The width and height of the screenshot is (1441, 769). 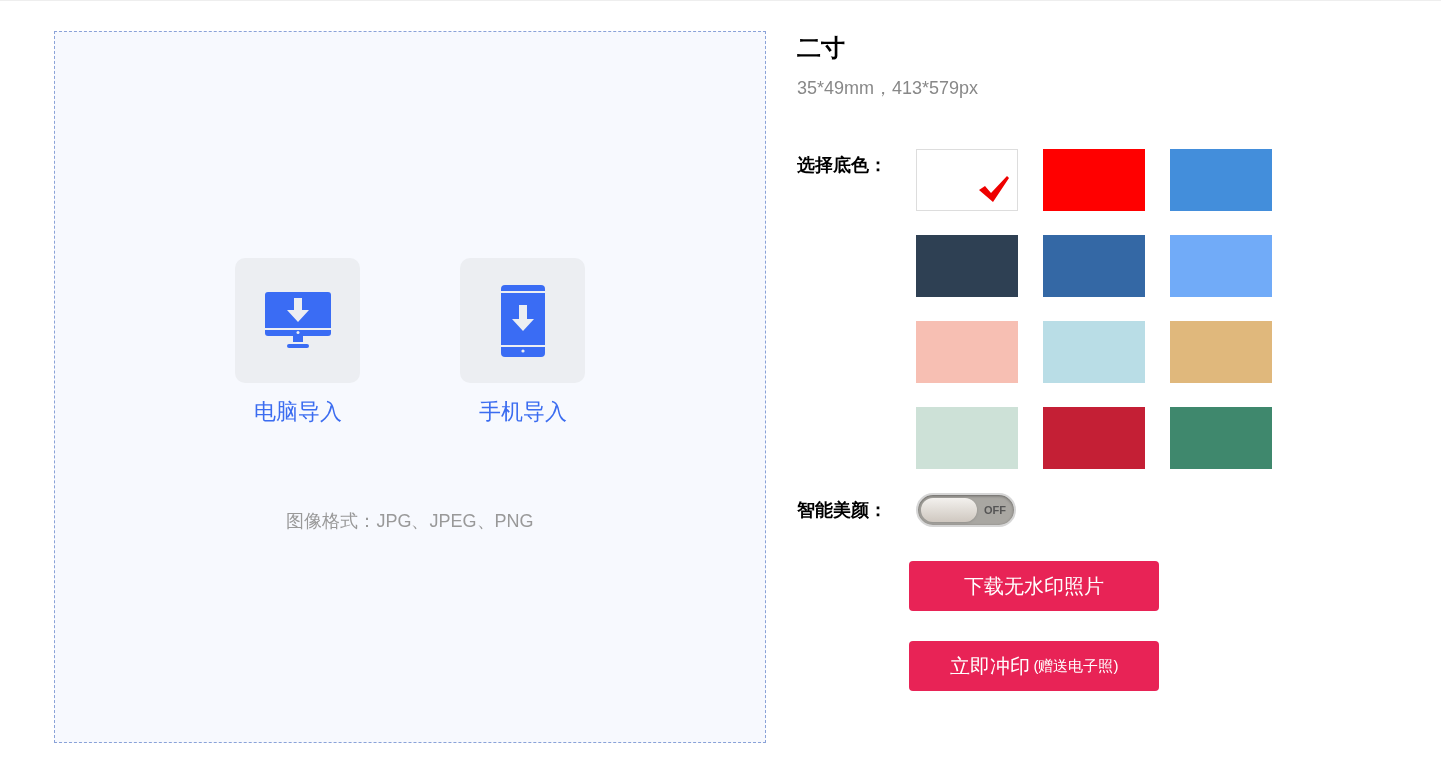 I want to click on format-hint: 图像格式：JPG、JPEG、PNG, so click(x=410, y=521).